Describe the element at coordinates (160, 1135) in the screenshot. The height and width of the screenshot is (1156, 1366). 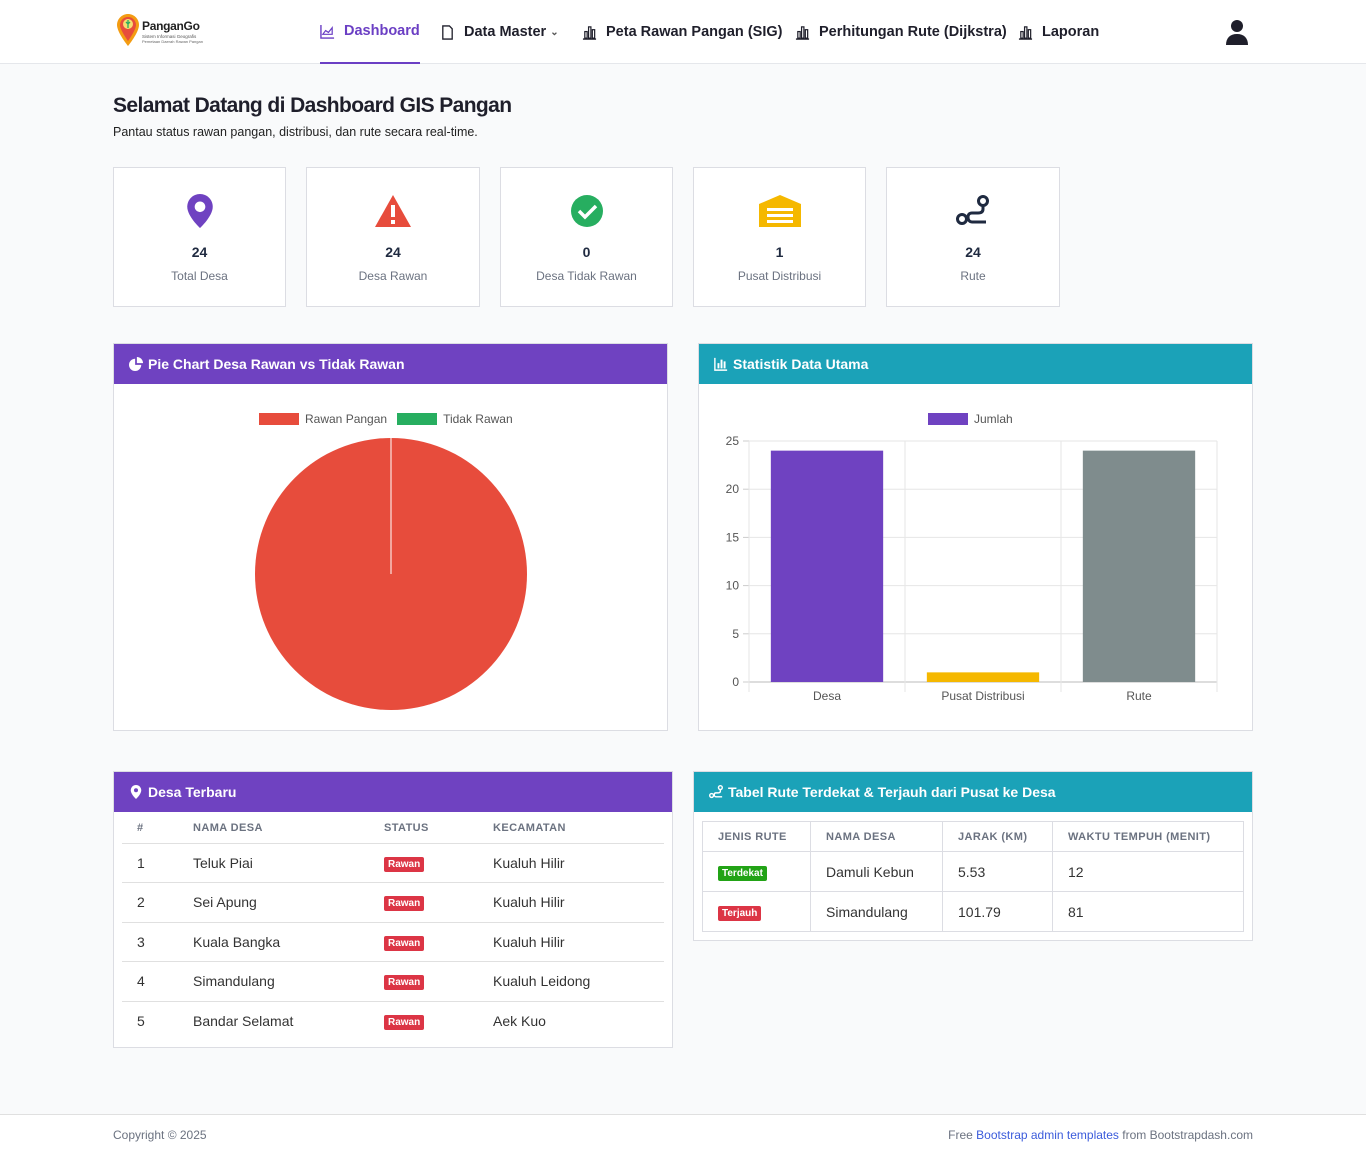
I see `copyright-text: Copyright © 2025` at that location.